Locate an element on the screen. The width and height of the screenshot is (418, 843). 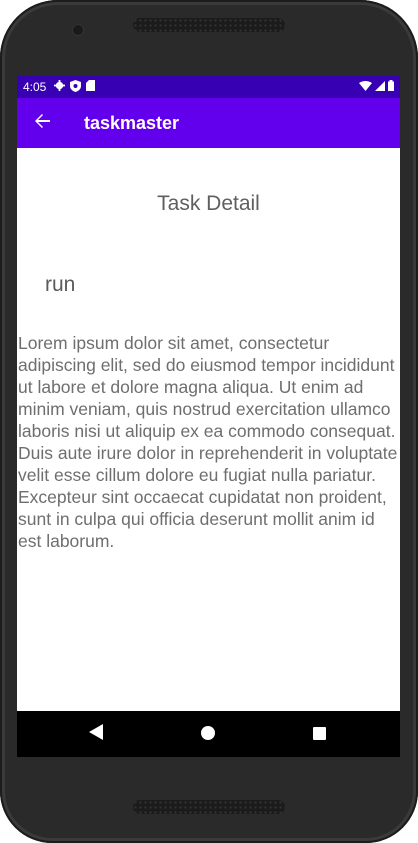
settings-icon is located at coordinates (60, 87).